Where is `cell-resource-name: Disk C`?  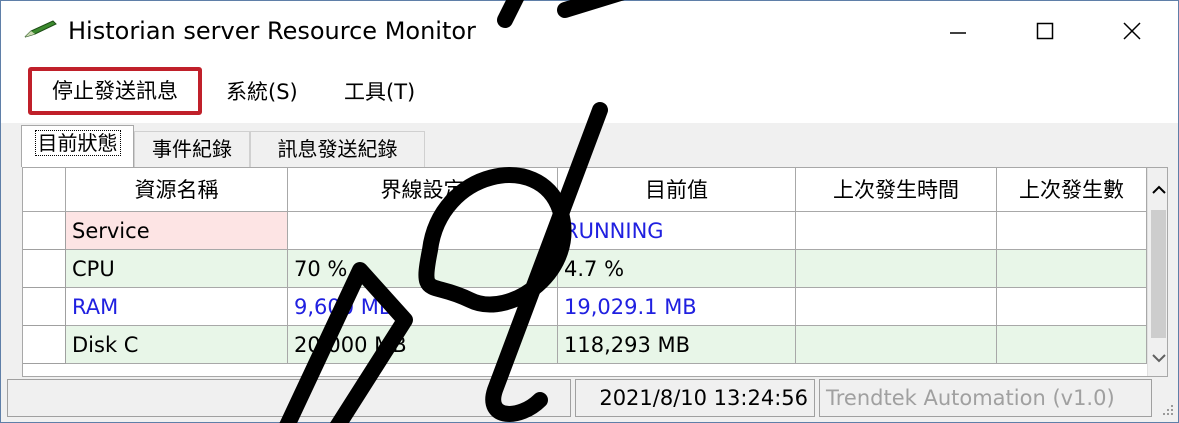 cell-resource-name: Disk C is located at coordinates (177, 345).